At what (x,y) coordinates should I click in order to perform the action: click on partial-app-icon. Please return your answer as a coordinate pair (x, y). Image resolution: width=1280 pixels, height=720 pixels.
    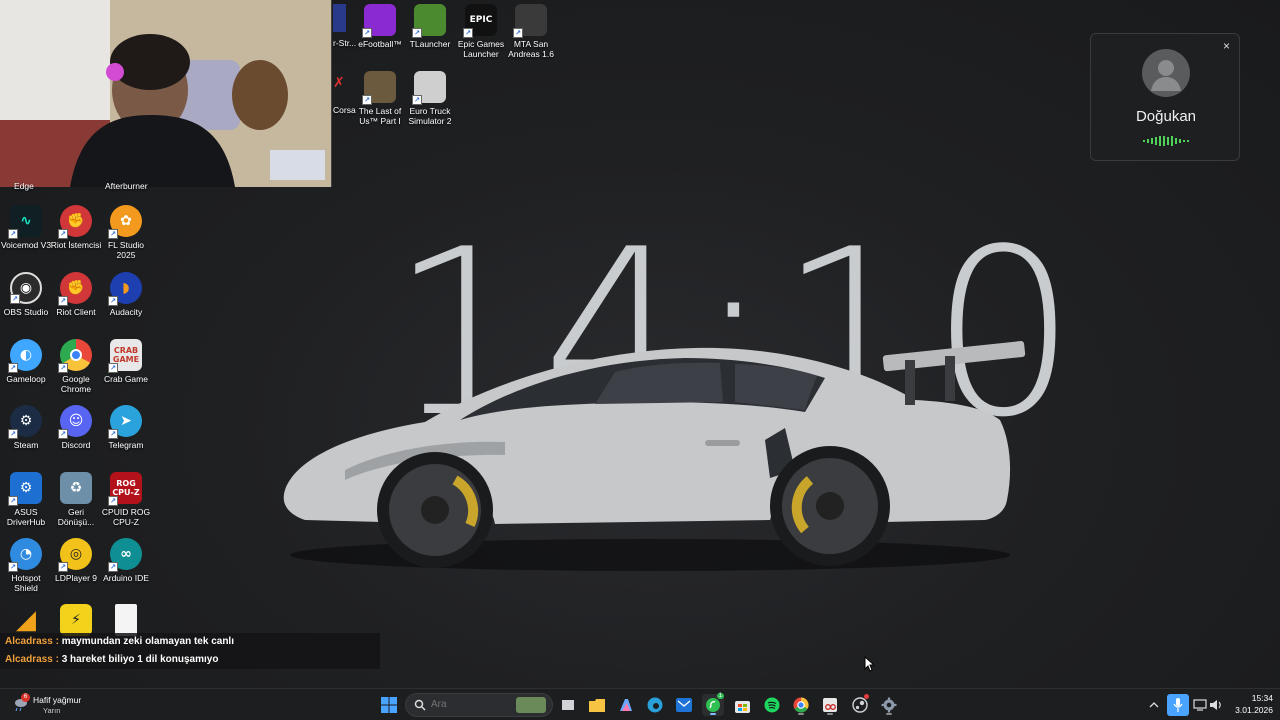
    Looking at the image, I should click on (339, 18).